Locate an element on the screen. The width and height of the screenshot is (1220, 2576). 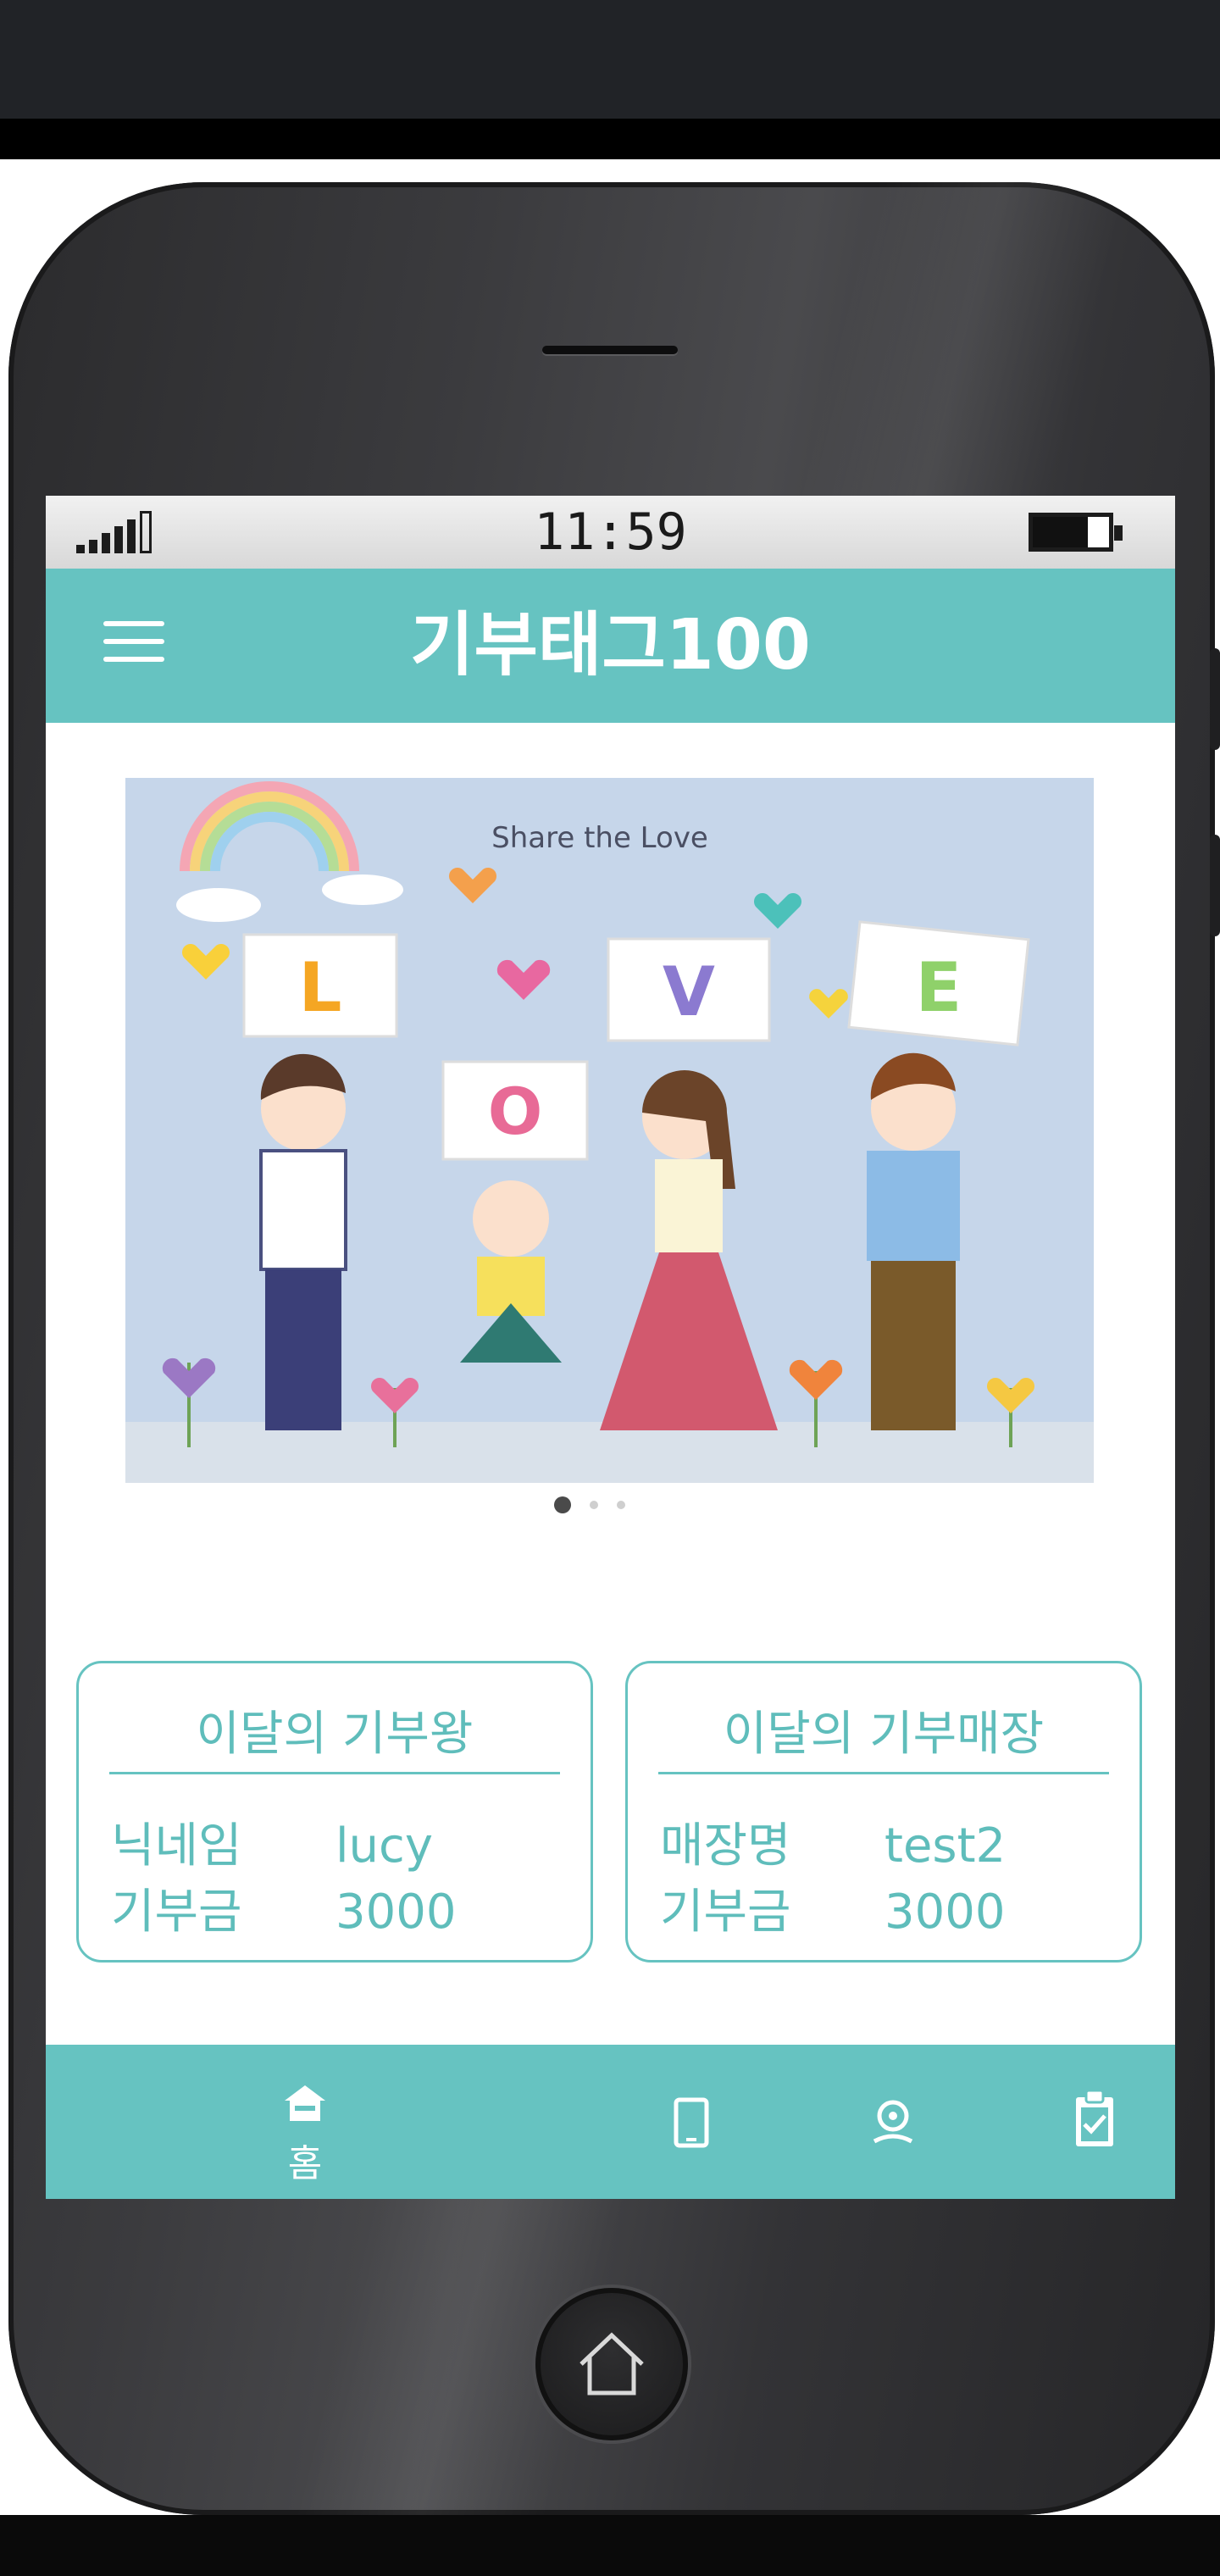
battery-icon is located at coordinates (1076, 532).